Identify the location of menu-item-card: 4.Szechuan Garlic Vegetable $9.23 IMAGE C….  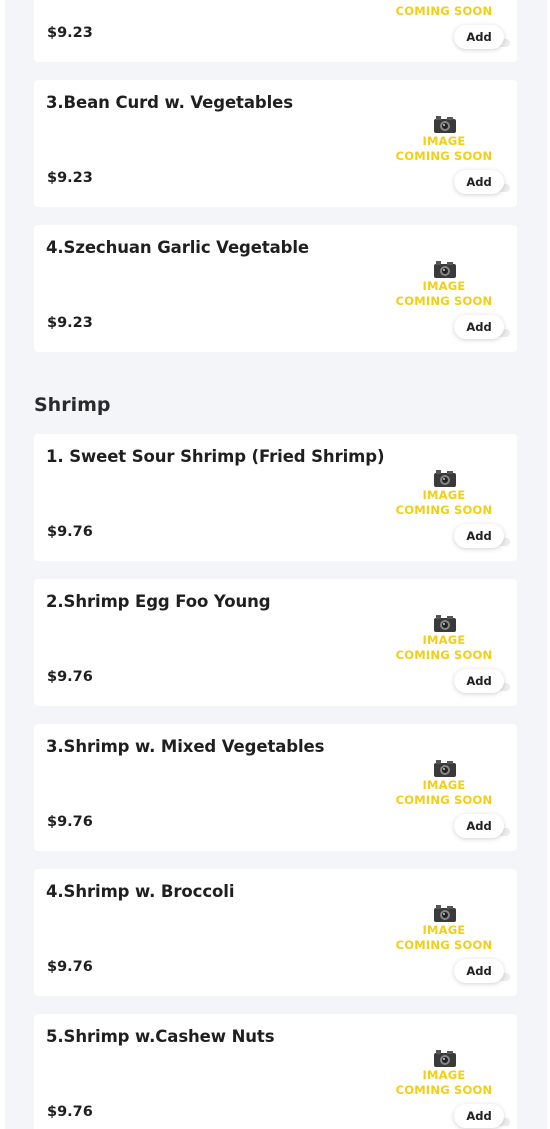
(275, 288).